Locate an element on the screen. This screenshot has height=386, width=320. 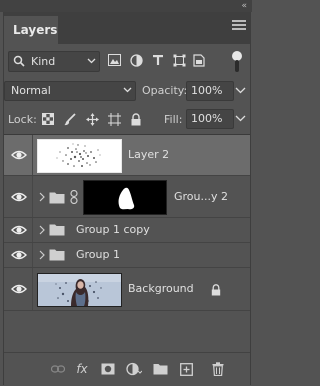
type-filter-icon is located at coordinates (158, 60).